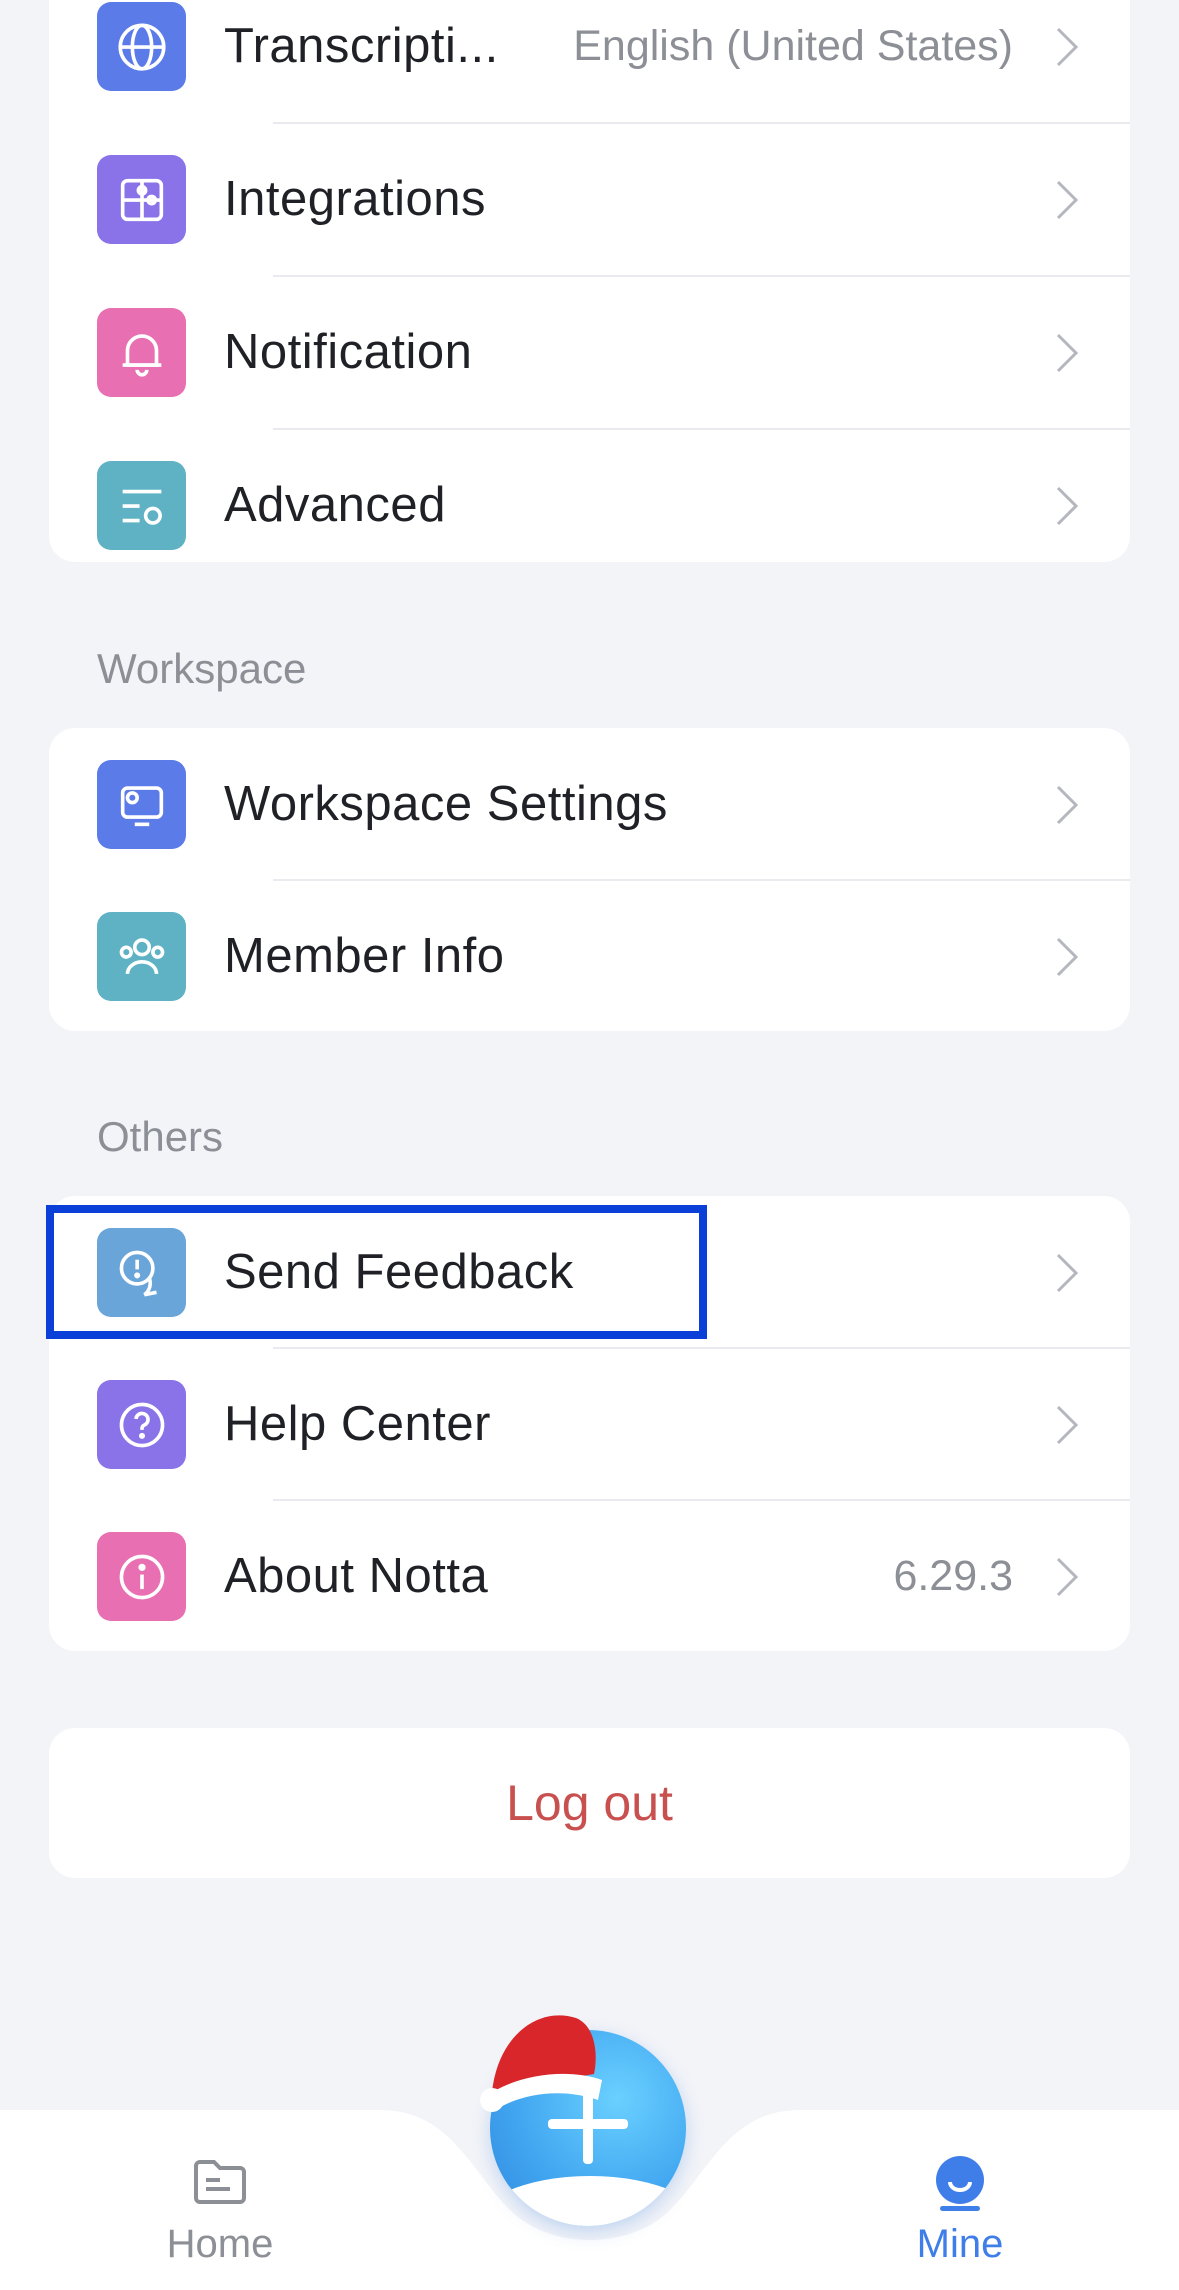  What do you see at coordinates (589, 1576) in the screenshot?
I see `others-row-about: About Notta 6.29.3` at bounding box center [589, 1576].